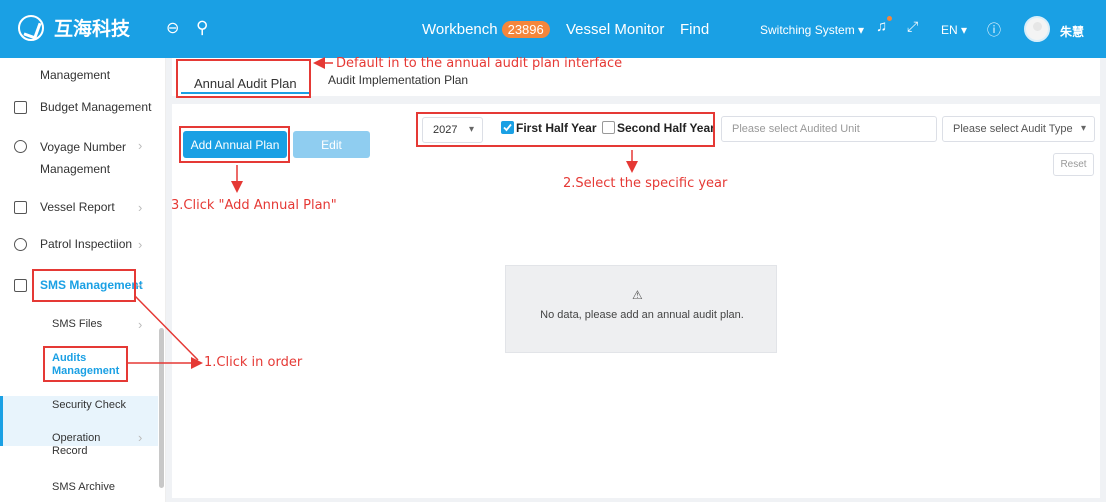 This screenshot has height=502, width=1106. What do you see at coordinates (254, 205) in the screenshot?
I see `note-step3: 3.Click "Add Annual Plan"` at bounding box center [254, 205].